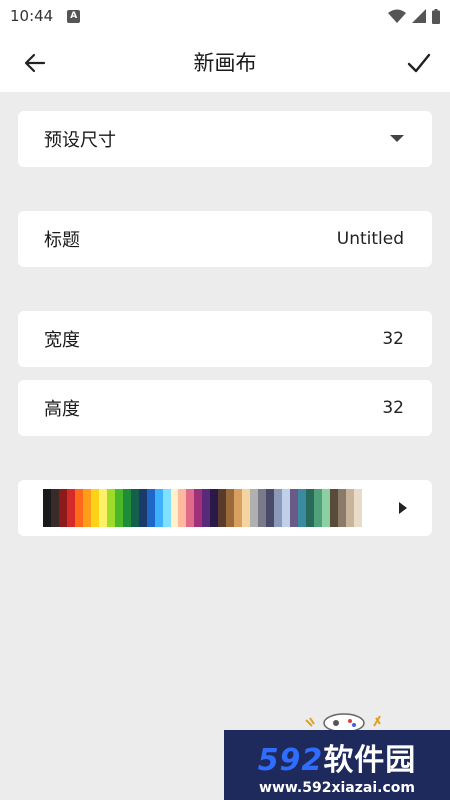 Image resolution: width=450 pixels, height=800 pixels. I want to click on battery-icon, so click(436, 16).